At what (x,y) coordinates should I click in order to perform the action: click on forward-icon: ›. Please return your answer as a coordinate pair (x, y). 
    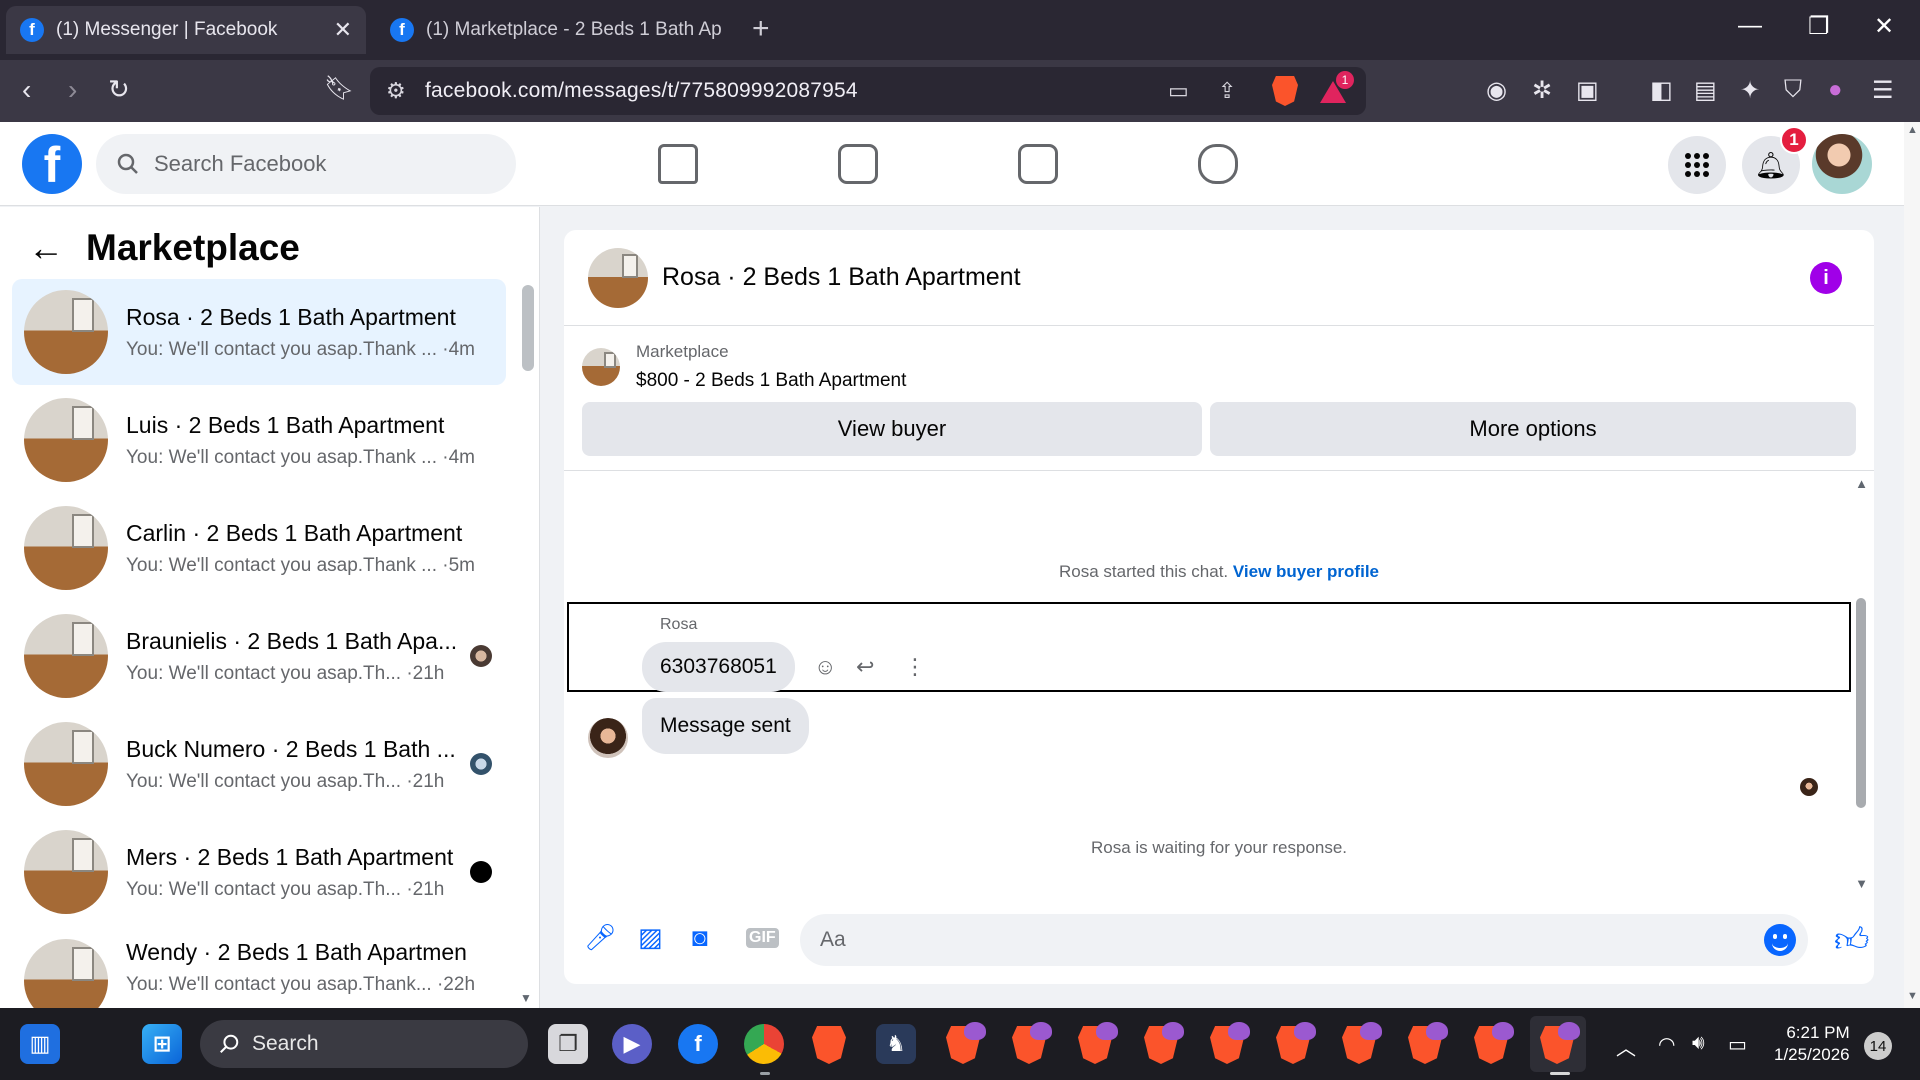
    Looking at the image, I should click on (72, 90).